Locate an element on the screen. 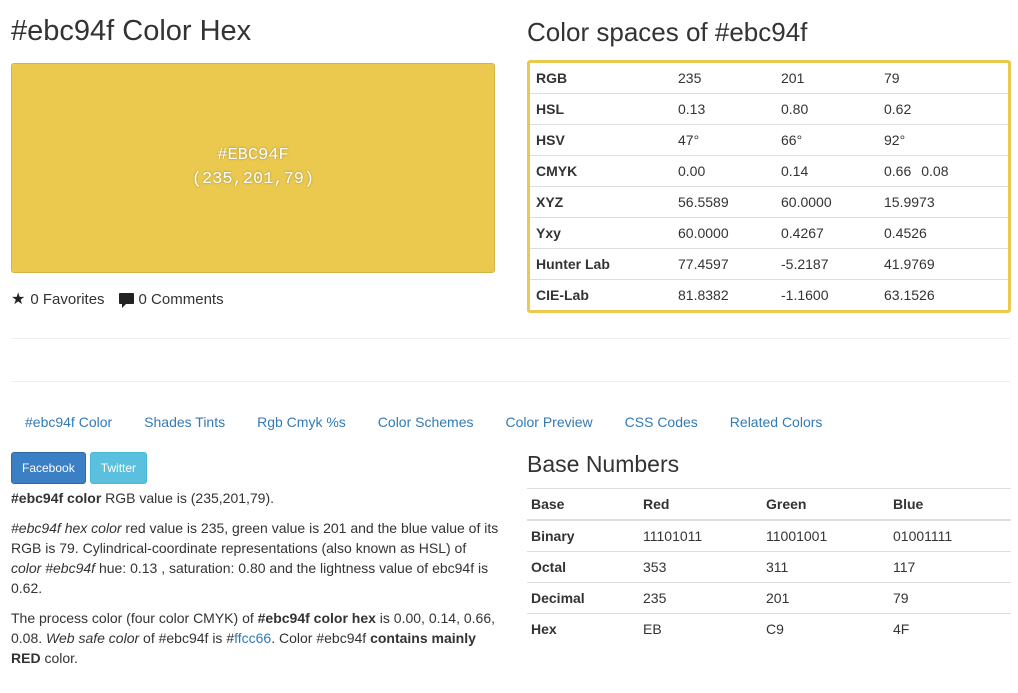 This screenshot has height=693, width=1018. text: The process color (four color CMYK) of is located at coordinates (134, 618).